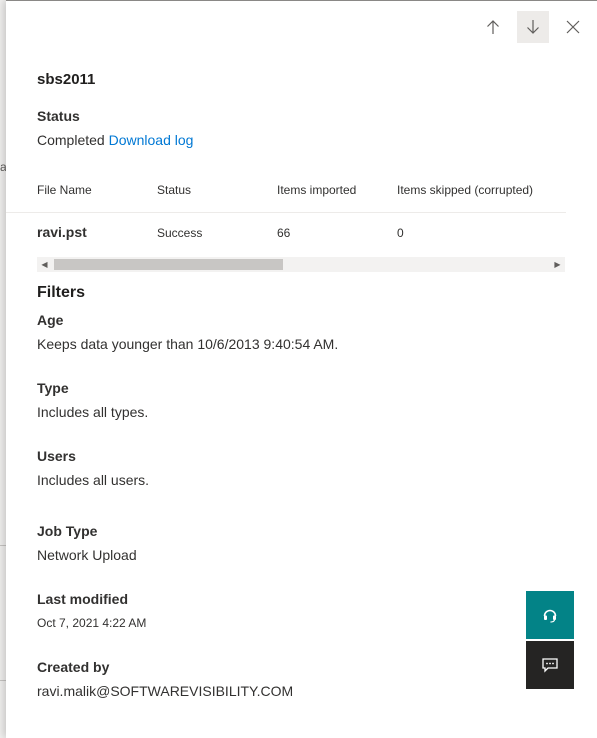 Image resolution: width=597 pixels, height=738 pixels. What do you see at coordinates (87, 555) in the screenshot?
I see `job-type-value: Network Upload` at bounding box center [87, 555].